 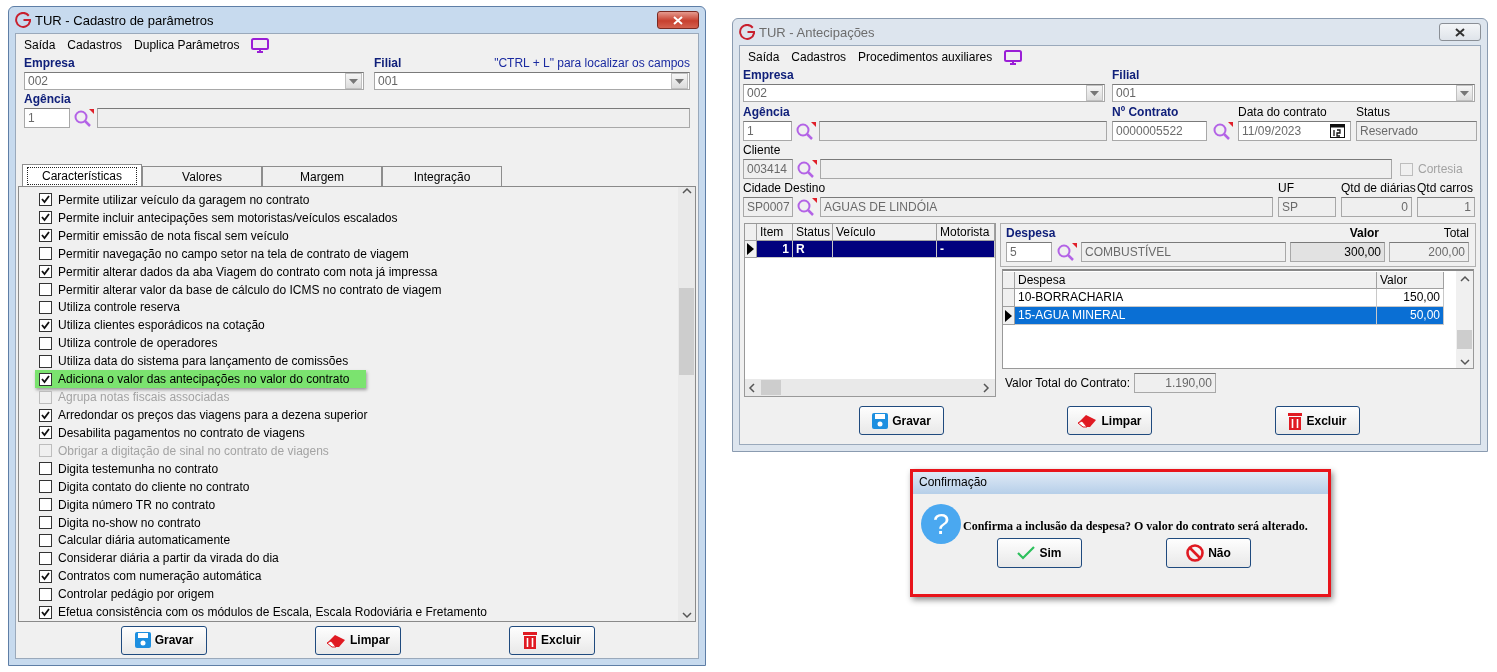 What do you see at coordinates (119, 307) in the screenshot?
I see `option-label: Utiliza controle reserva` at bounding box center [119, 307].